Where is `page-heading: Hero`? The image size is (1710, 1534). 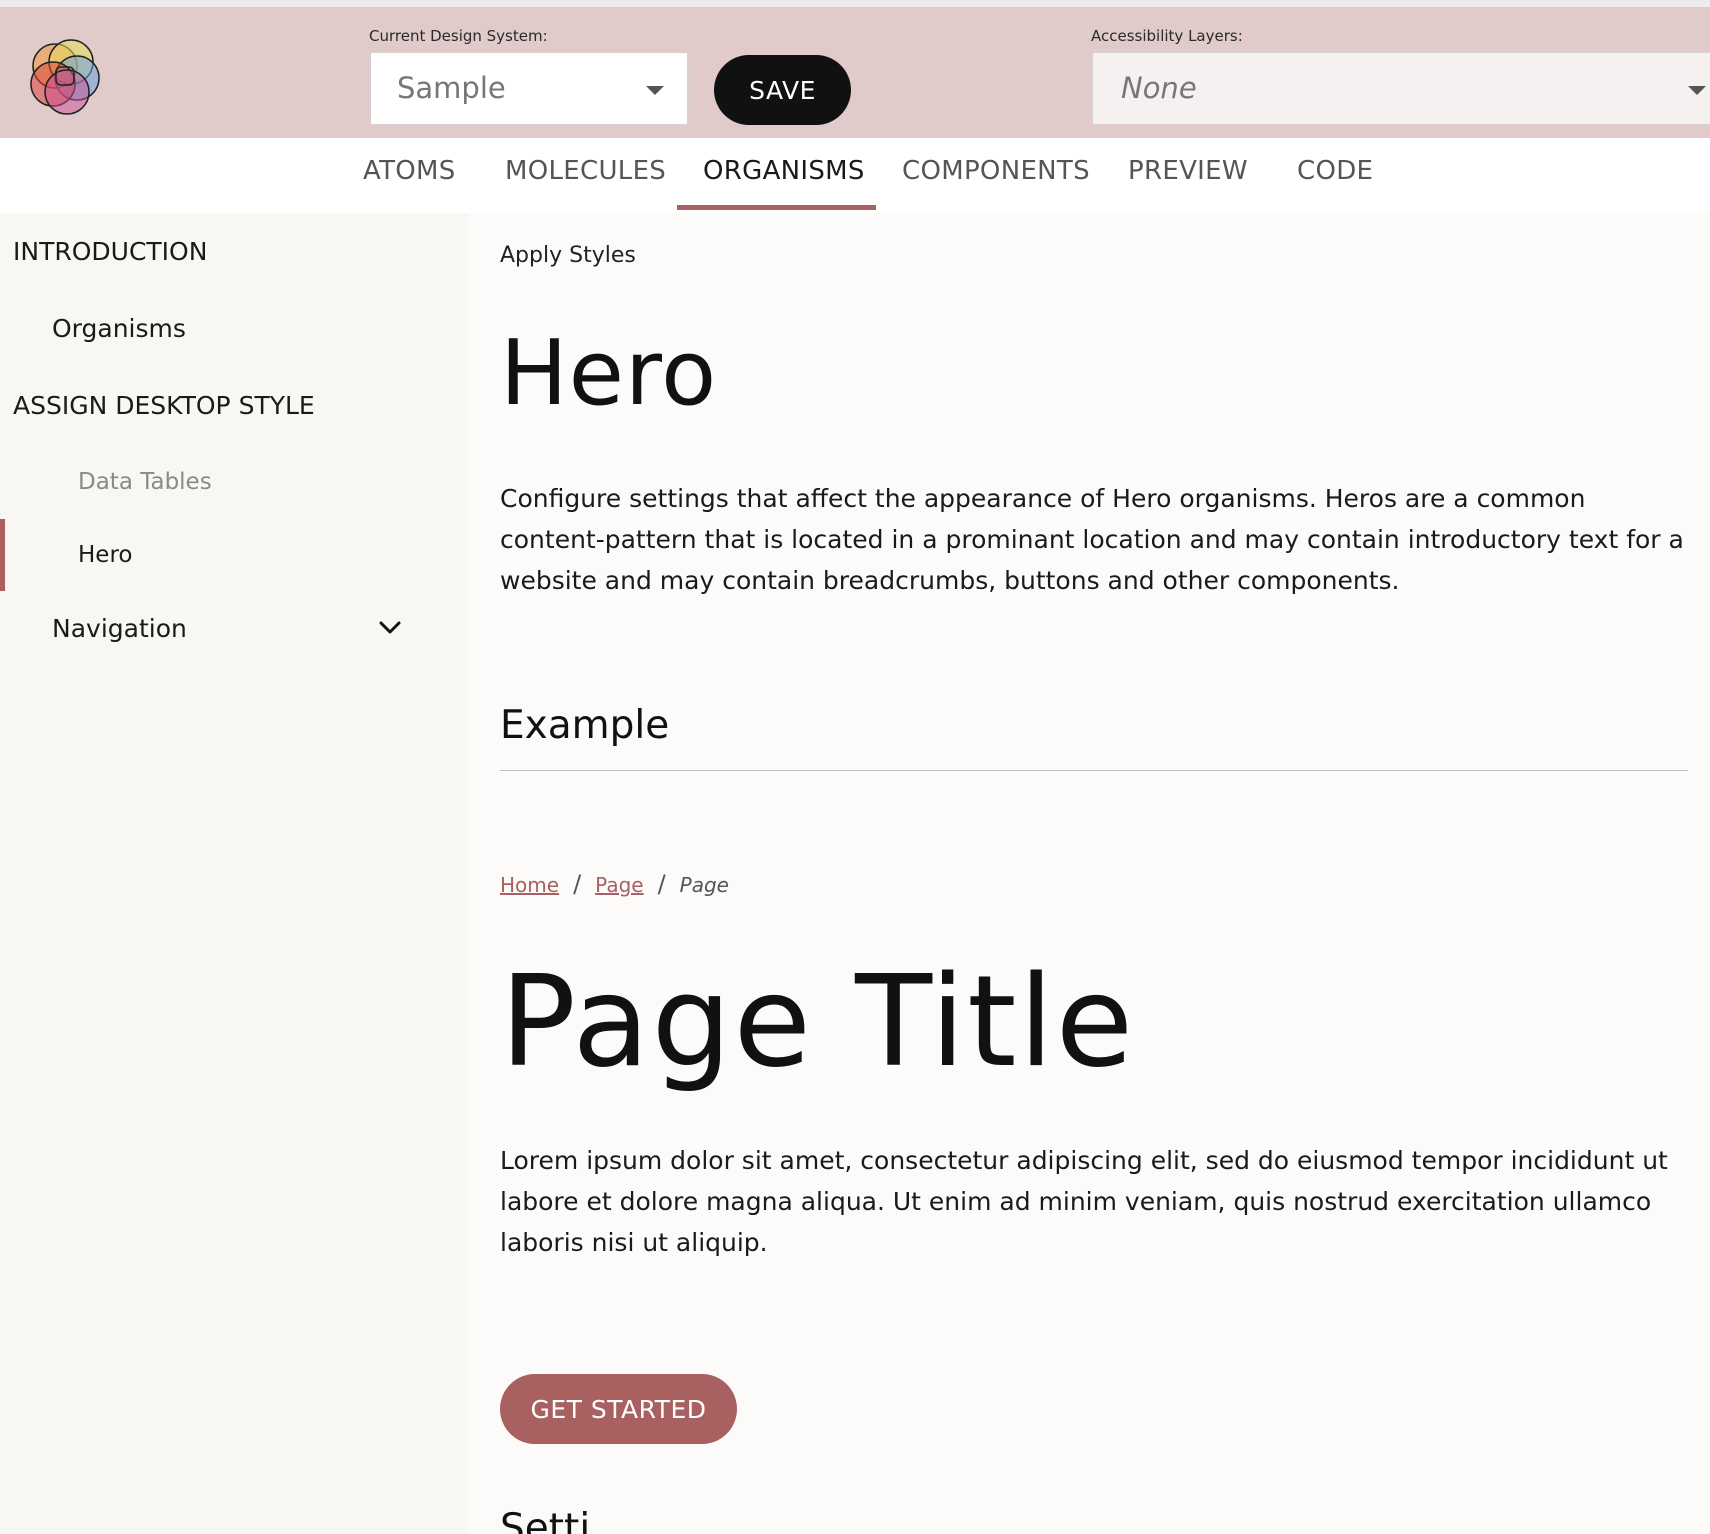
page-heading: Hero is located at coordinates (609, 373).